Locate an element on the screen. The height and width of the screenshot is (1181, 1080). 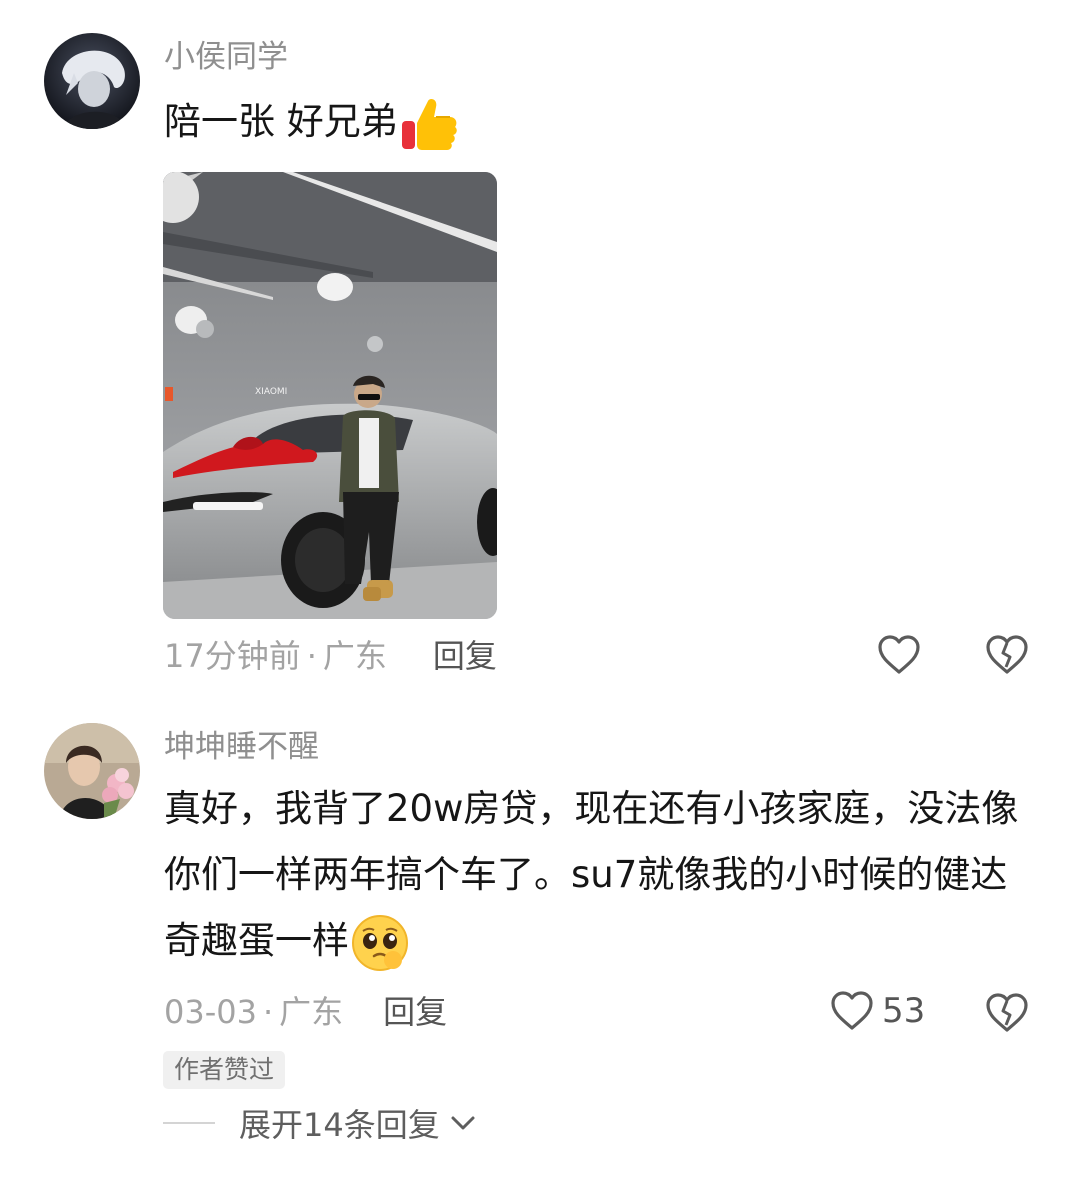
like-button: 53 is located at coordinates (877, 1011).